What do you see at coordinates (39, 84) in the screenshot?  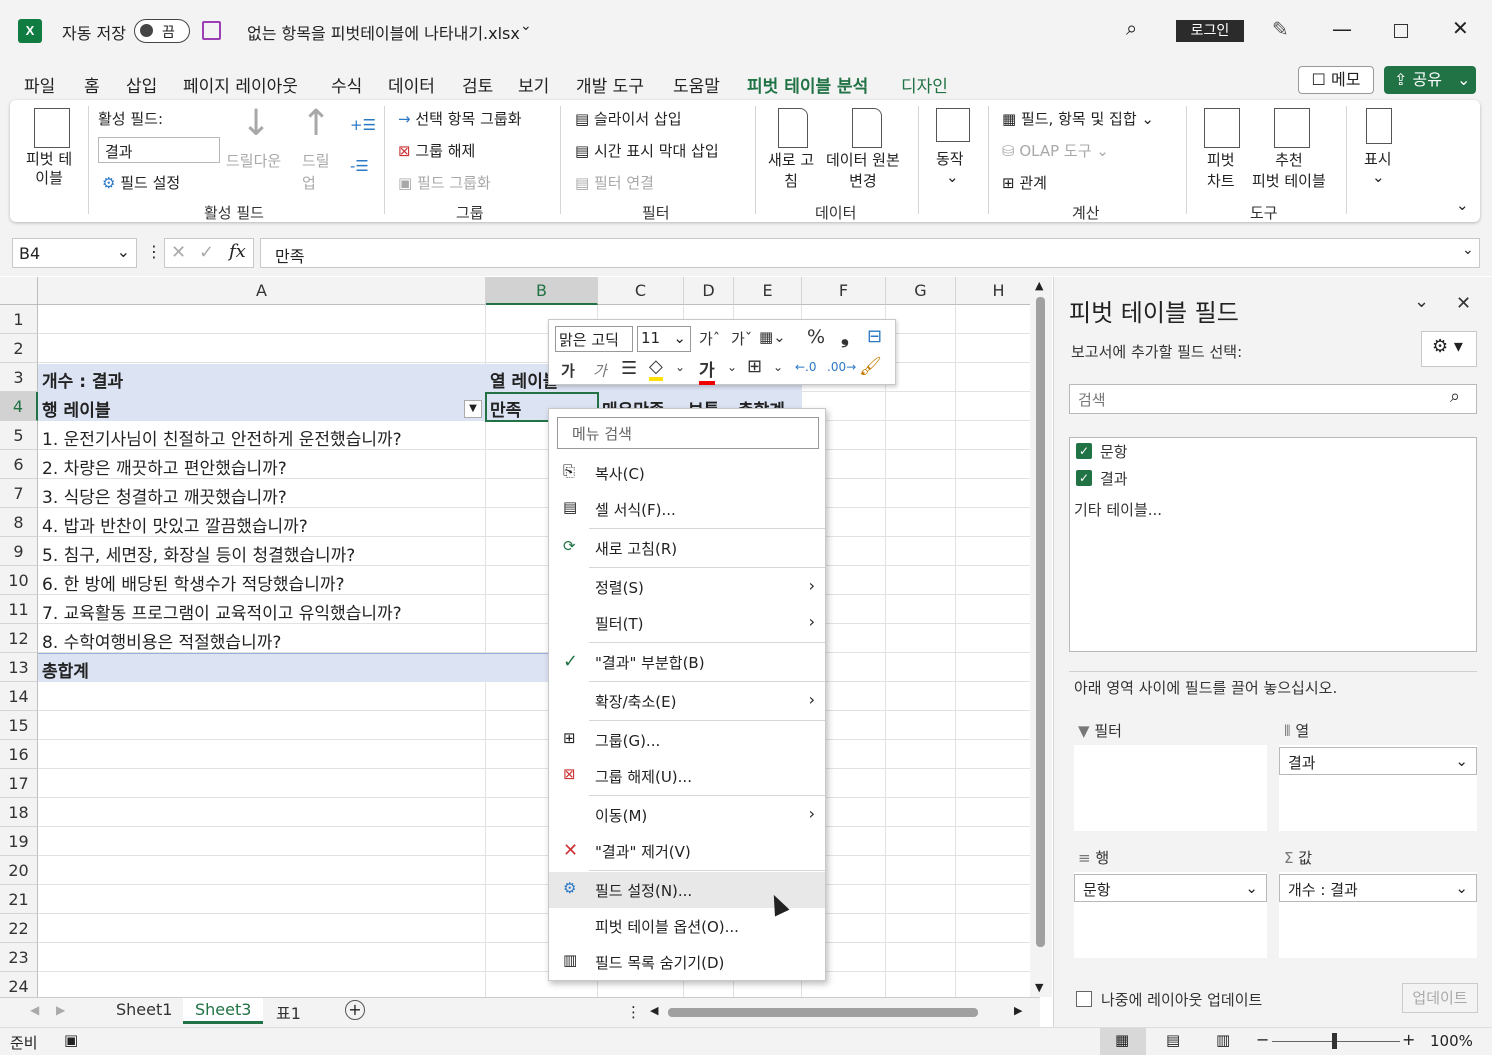 I see `tab-file: 파일` at bounding box center [39, 84].